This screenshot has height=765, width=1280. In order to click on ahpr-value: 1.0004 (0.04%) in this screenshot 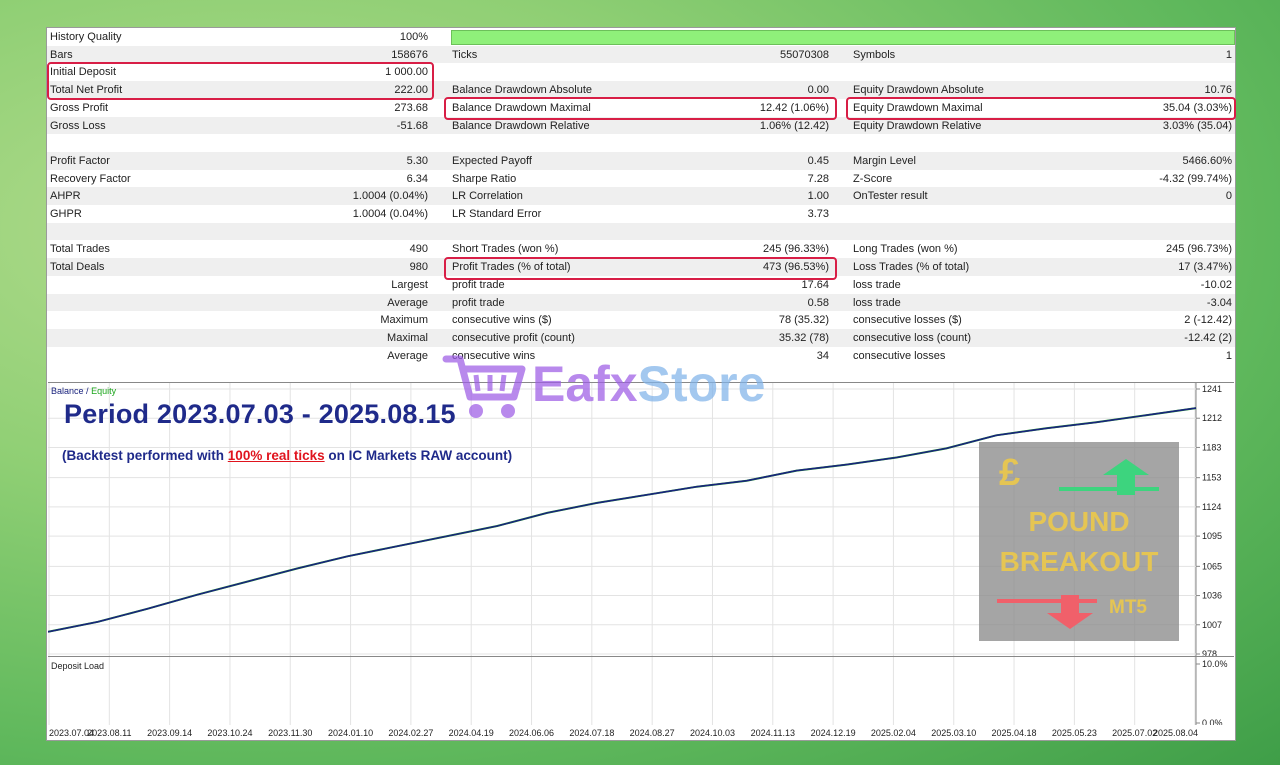, I will do `click(390, 196)`.